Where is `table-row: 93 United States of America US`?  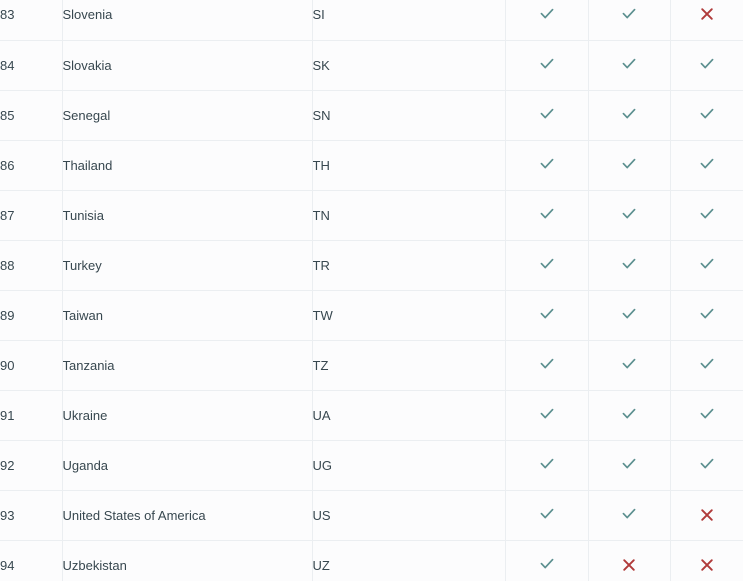 table-row: 93 United States of America US is located at coordinates (371, 515).